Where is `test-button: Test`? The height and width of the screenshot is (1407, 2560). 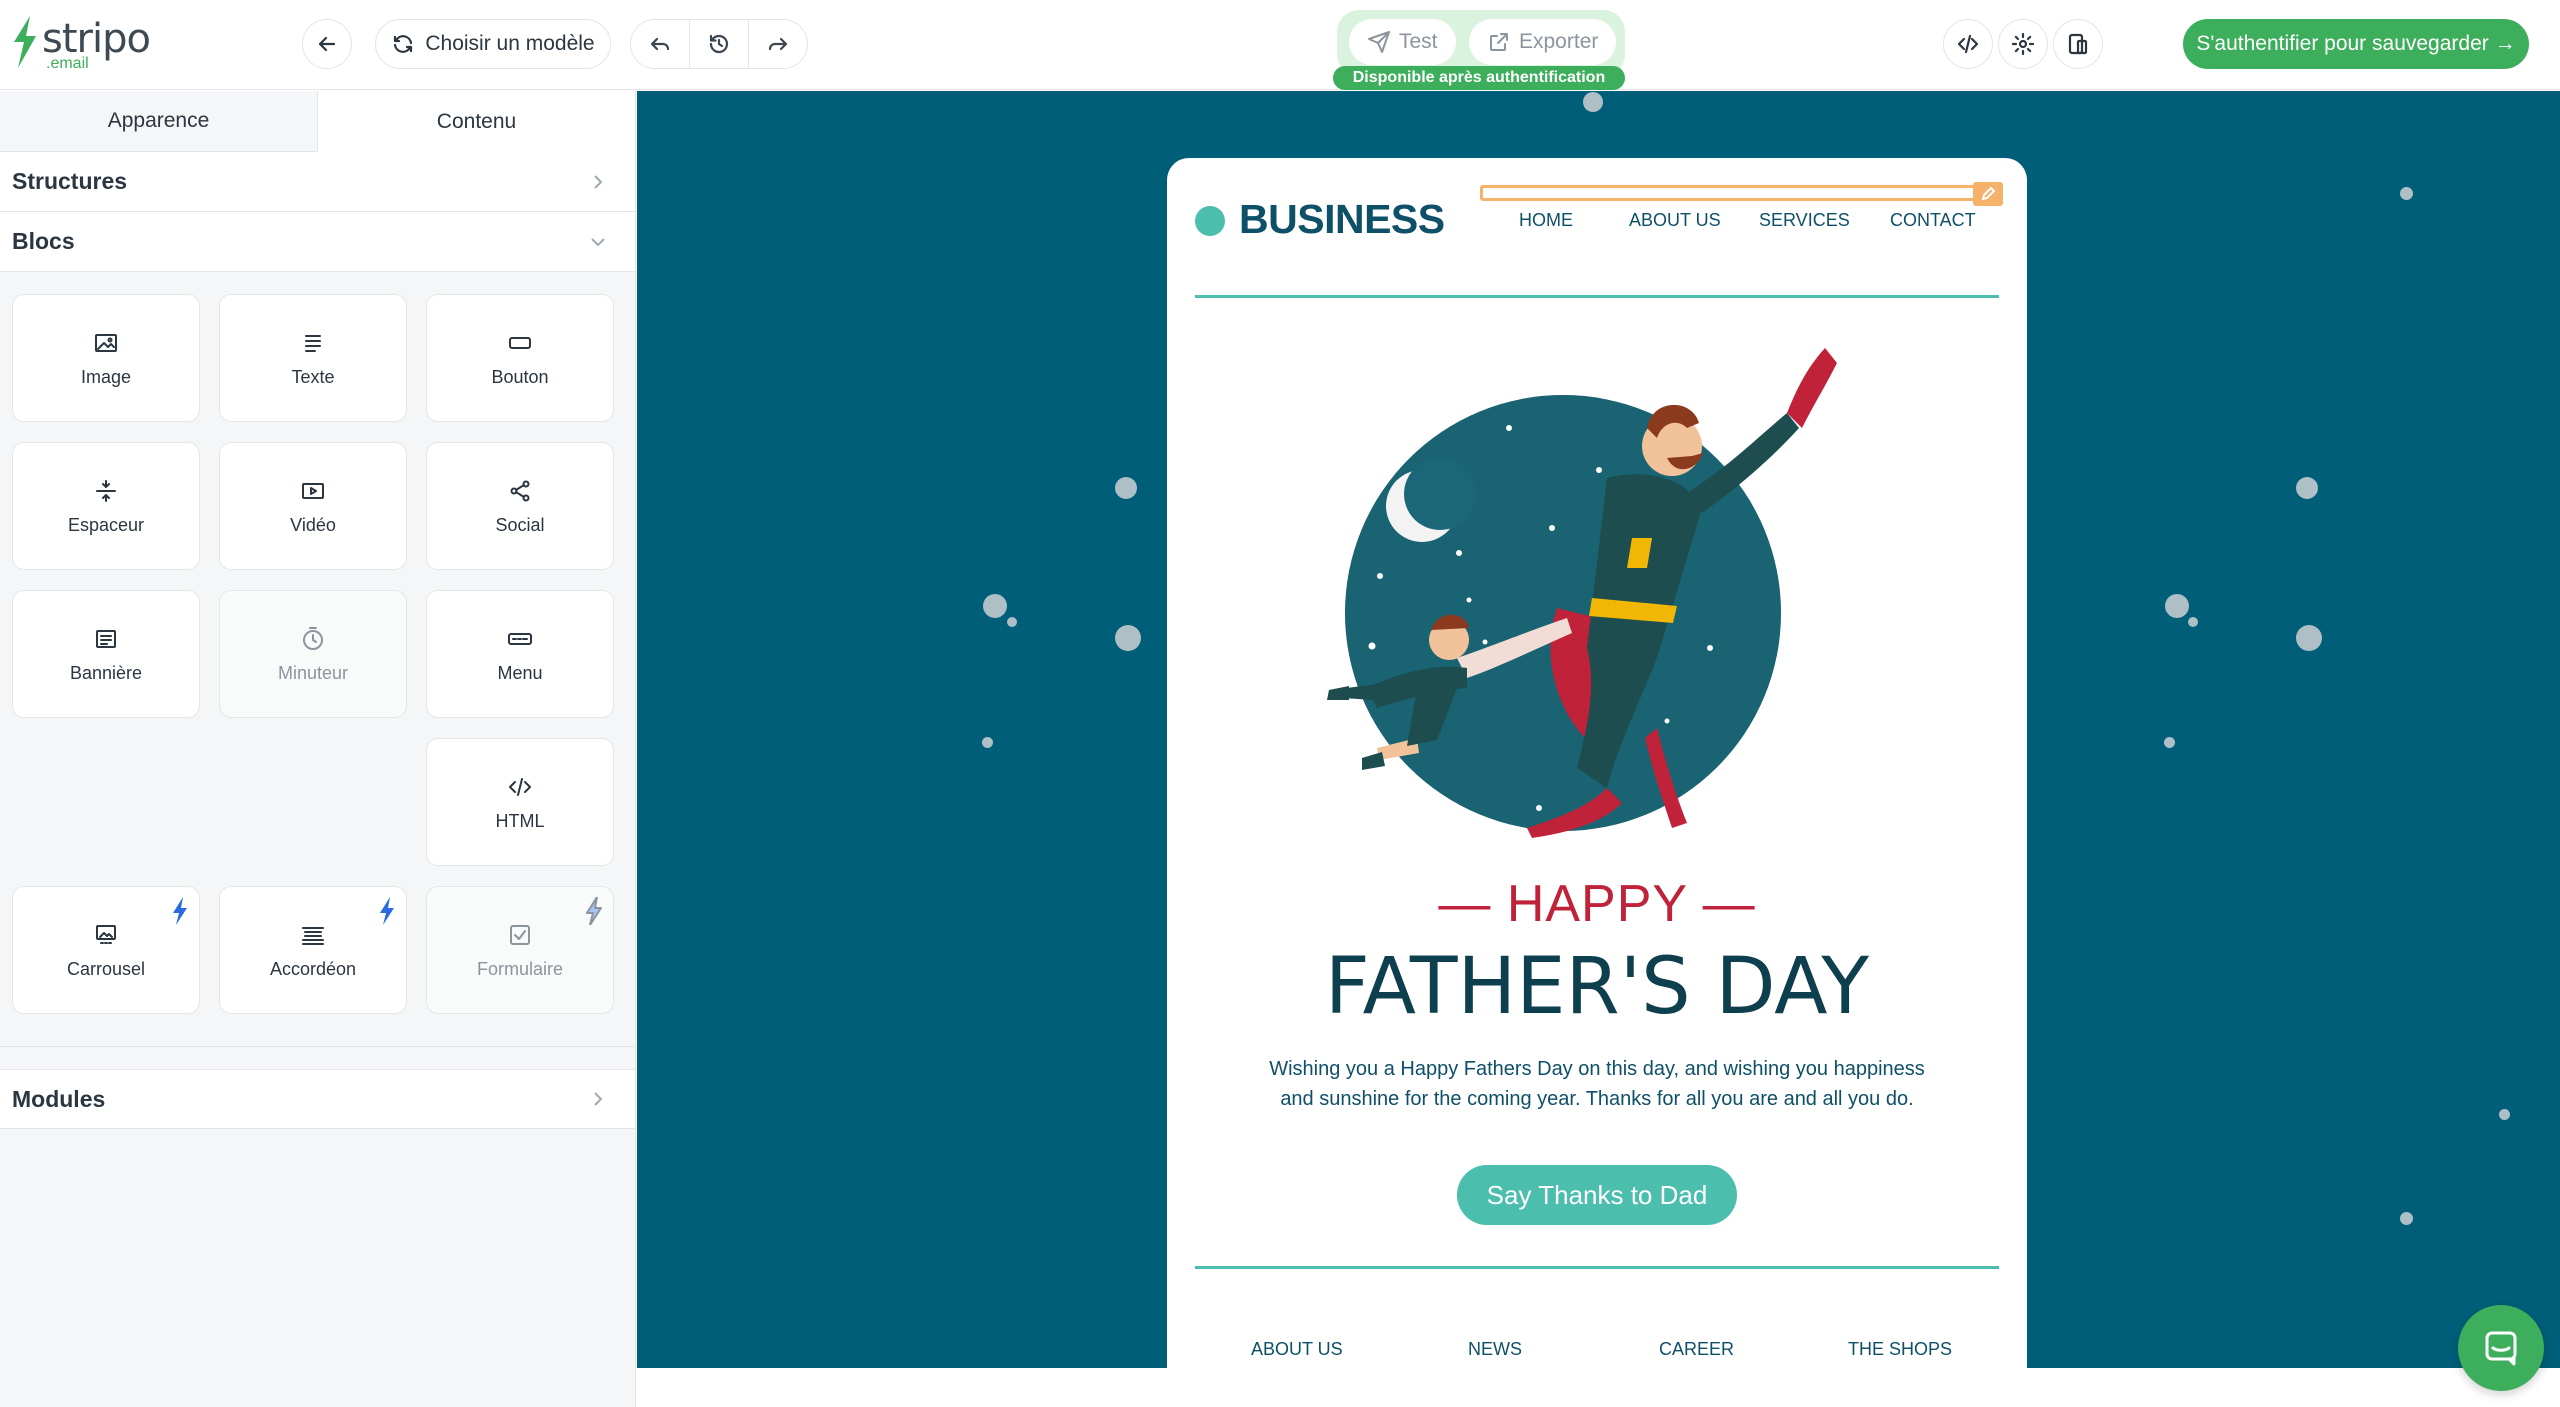 test-button: Test is located at coordinates (1402, 42).